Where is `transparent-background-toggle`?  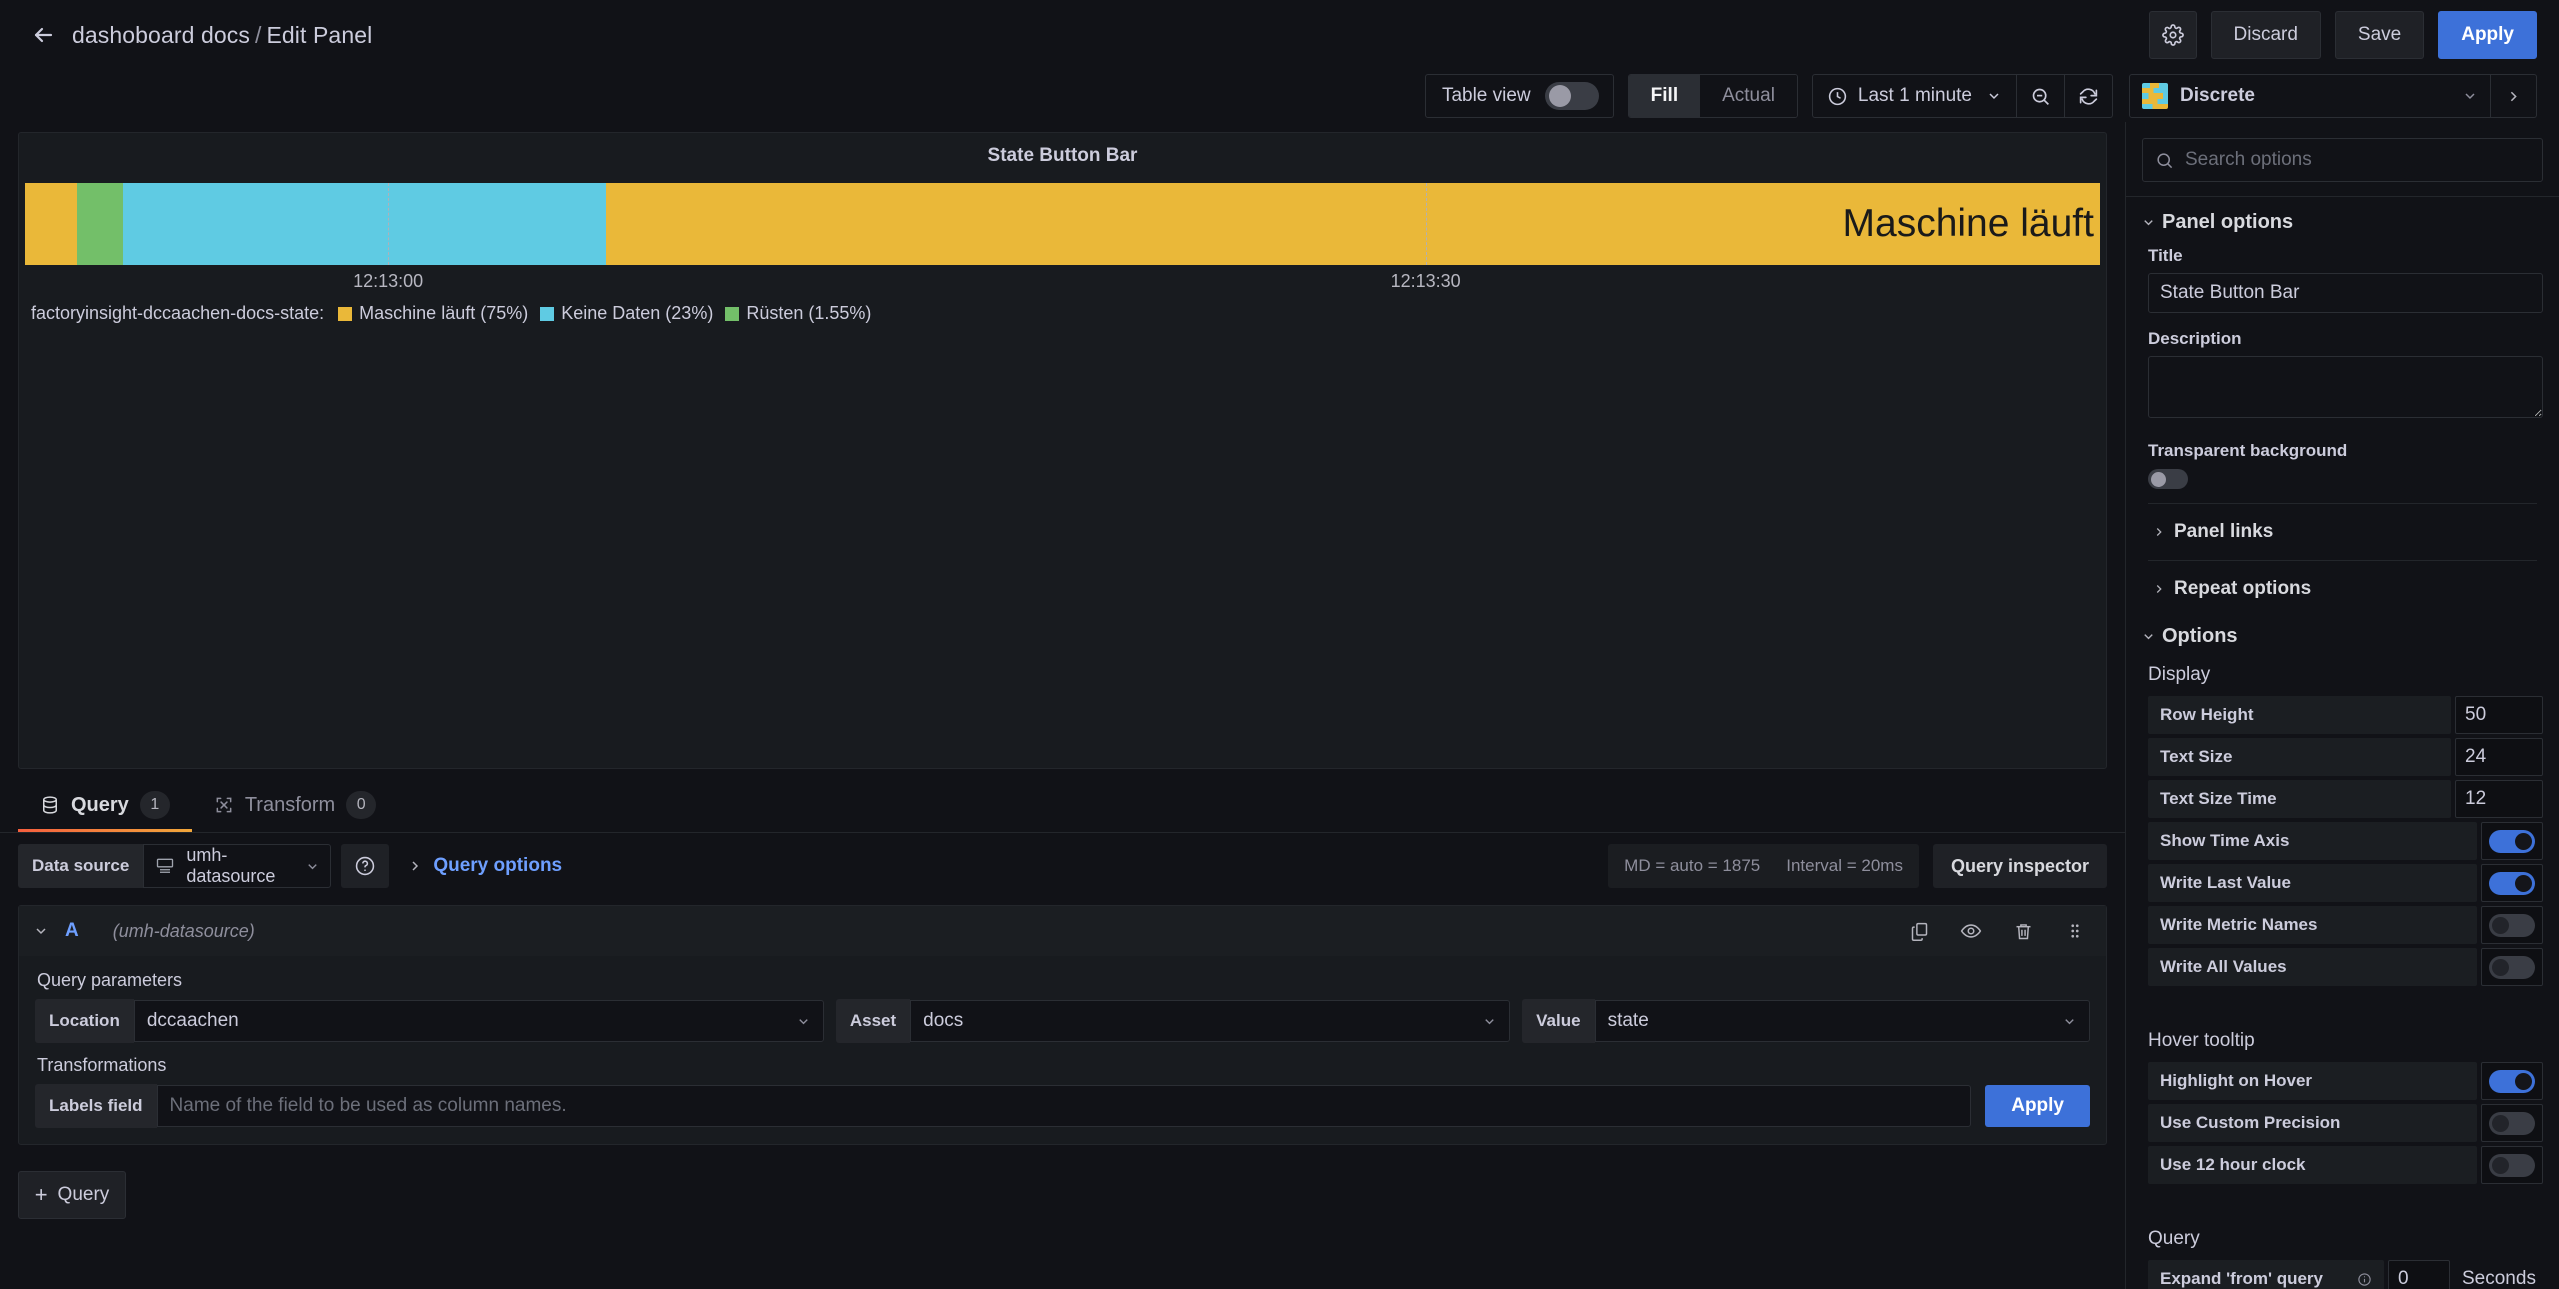
transparent-background-toggle is located at coordinates (2168, 479).